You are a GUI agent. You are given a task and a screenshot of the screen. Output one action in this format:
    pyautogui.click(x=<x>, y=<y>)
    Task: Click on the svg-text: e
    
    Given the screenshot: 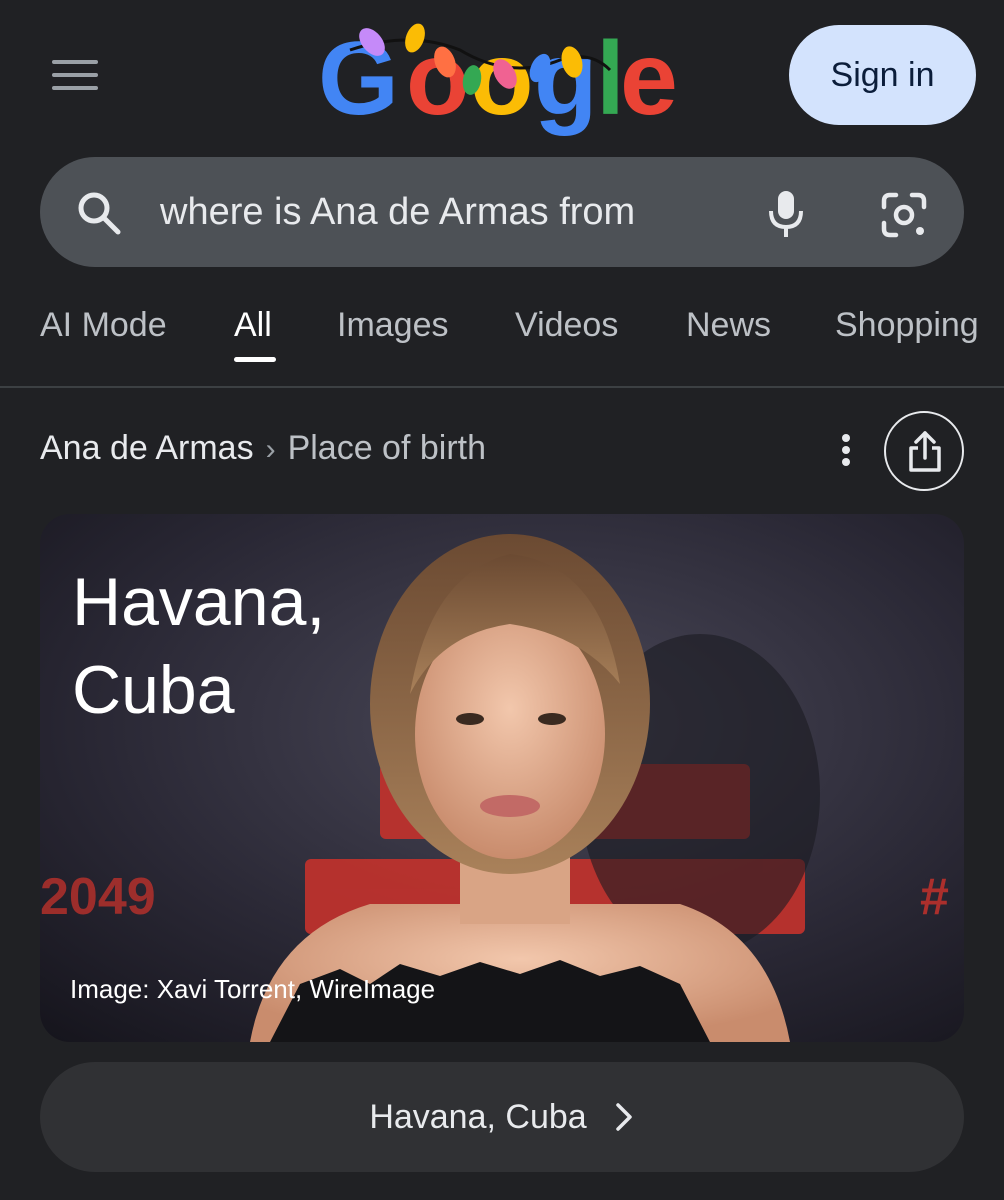 What is the action you would take?
    pyautogui.click(x=649, y=79)
    